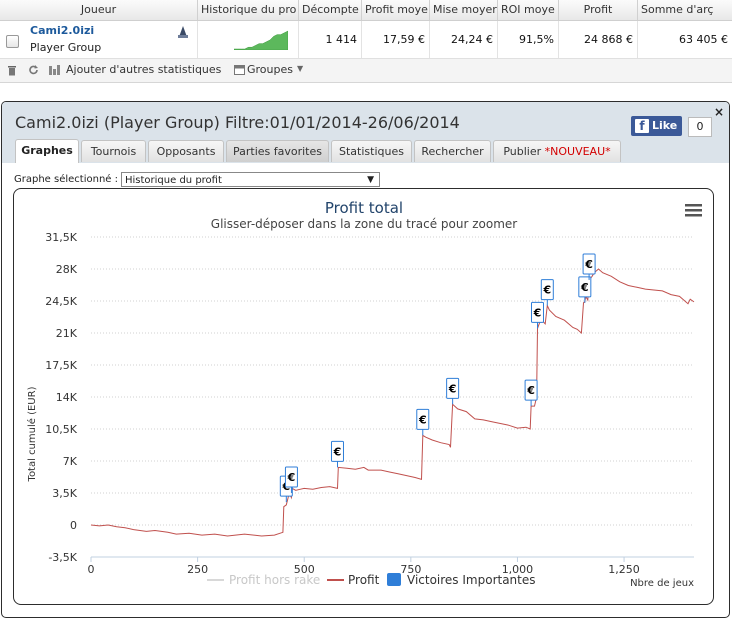  I want to click on tab-graphes: Graphes, so click(47, 151).